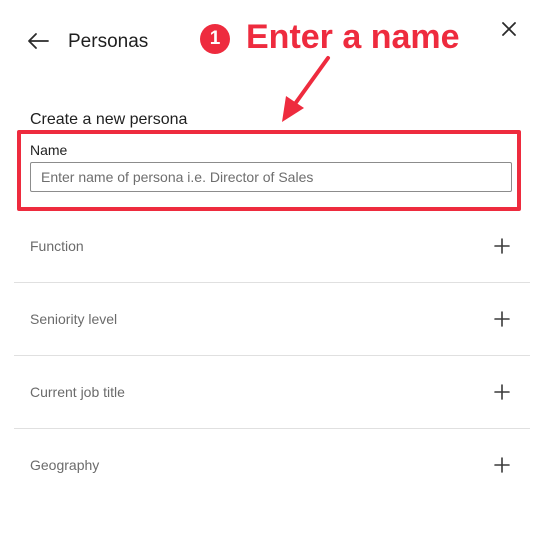  I want to click on current-job-title-row: Current job title, so click(272, 392).